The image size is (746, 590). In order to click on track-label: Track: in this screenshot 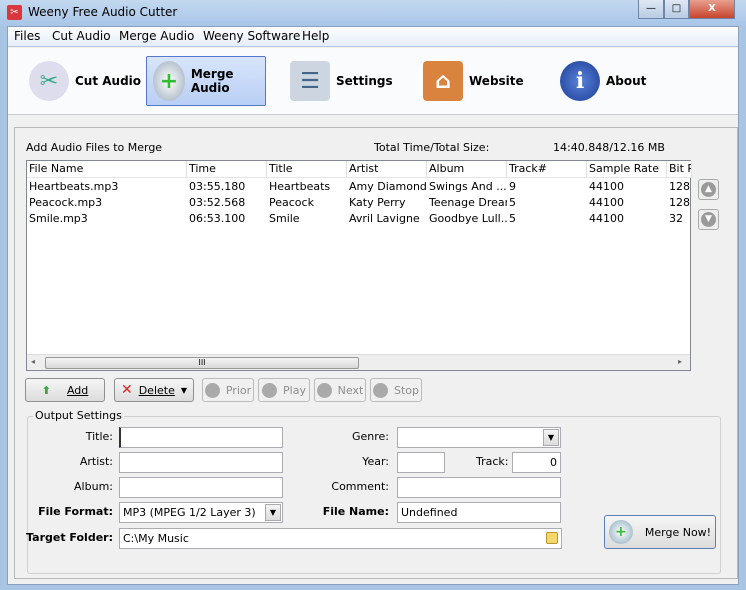, I will do `click(492, 461)`.